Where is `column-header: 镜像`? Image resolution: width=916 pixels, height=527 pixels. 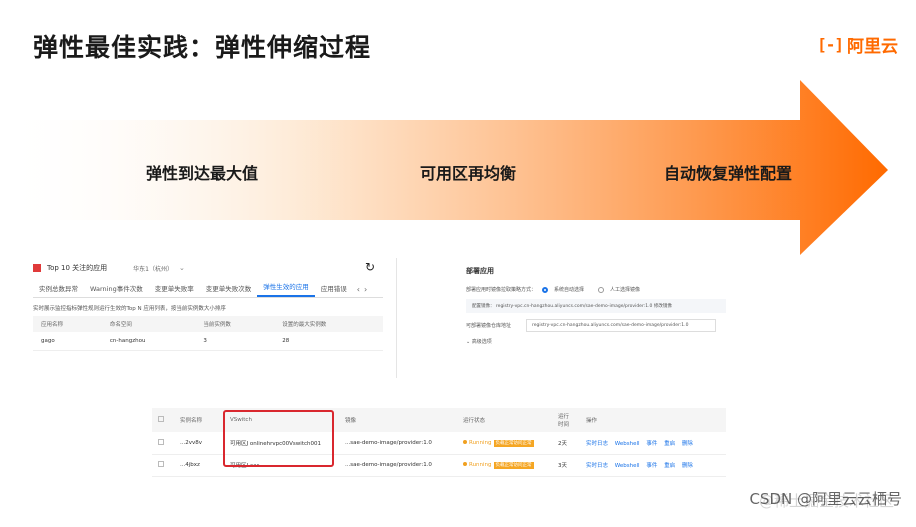 column-header: 镜像 is located at coordinates (398, 420).